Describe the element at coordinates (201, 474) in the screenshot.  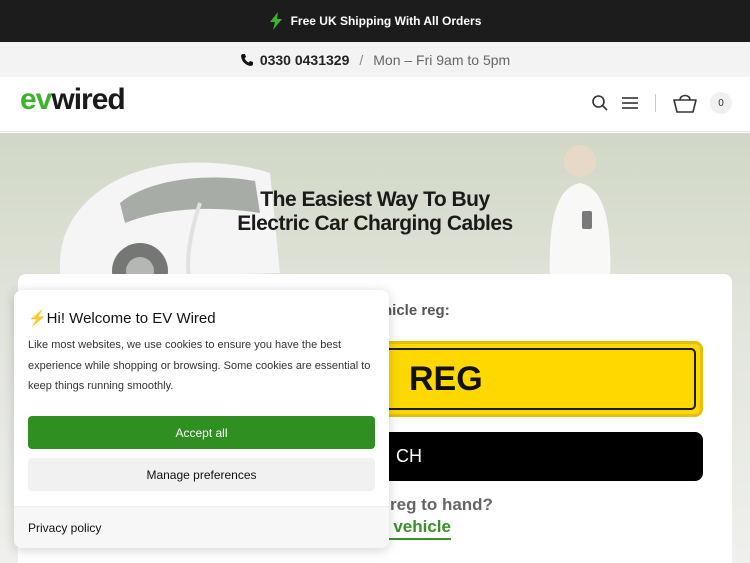
I see `manage-preferences-button: Manage preferences` at that location.